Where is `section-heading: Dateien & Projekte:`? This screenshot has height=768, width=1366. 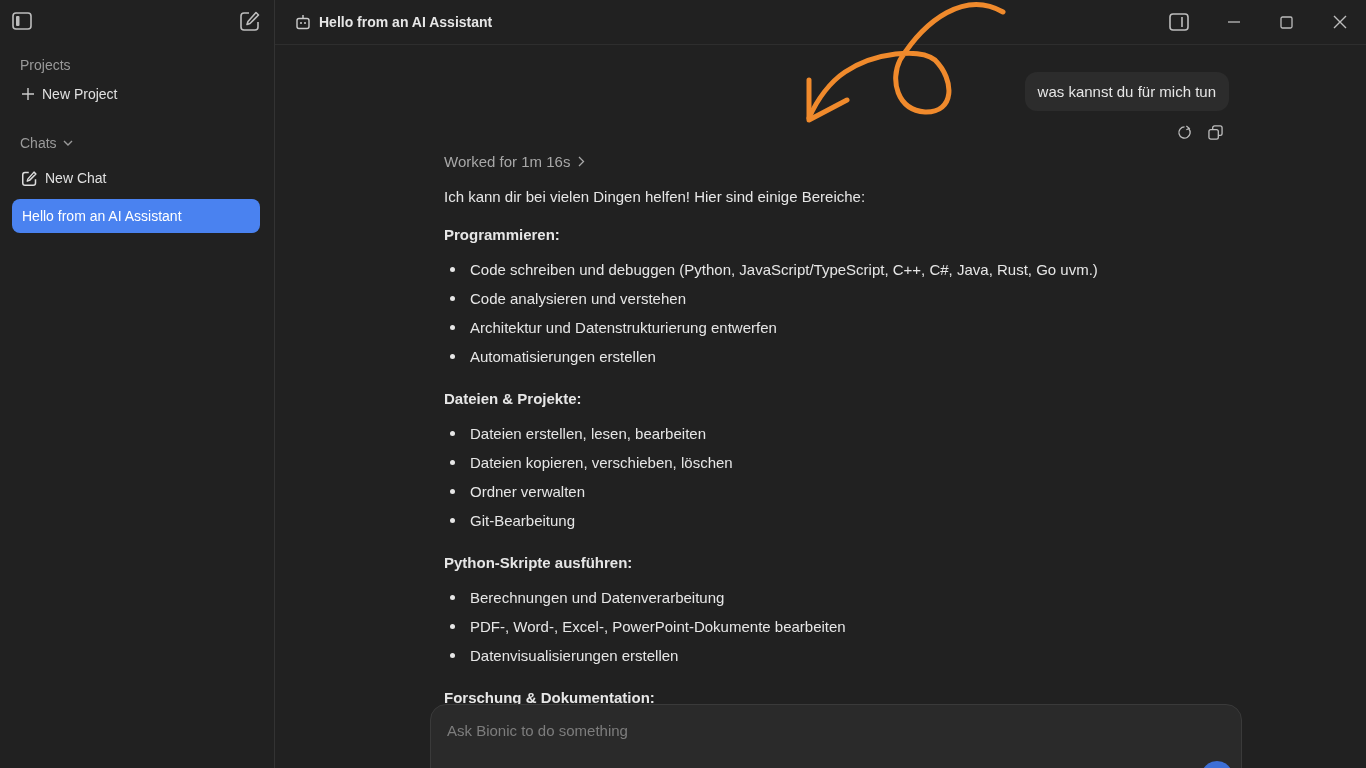
section-heading: Dateien & Projekte: is located at coordinates (513, 399).